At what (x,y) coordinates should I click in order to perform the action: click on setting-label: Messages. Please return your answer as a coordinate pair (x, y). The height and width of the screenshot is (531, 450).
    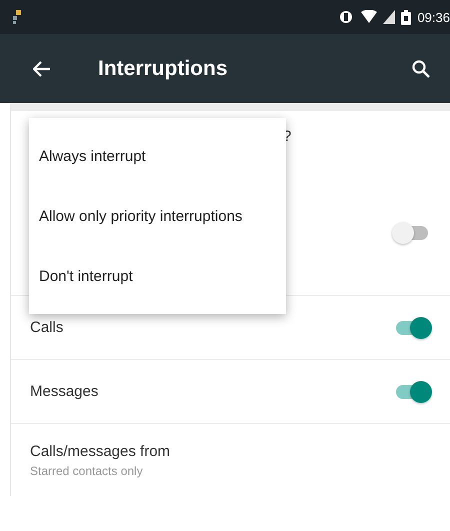
    Looking at the image, I should click on (64, 391).